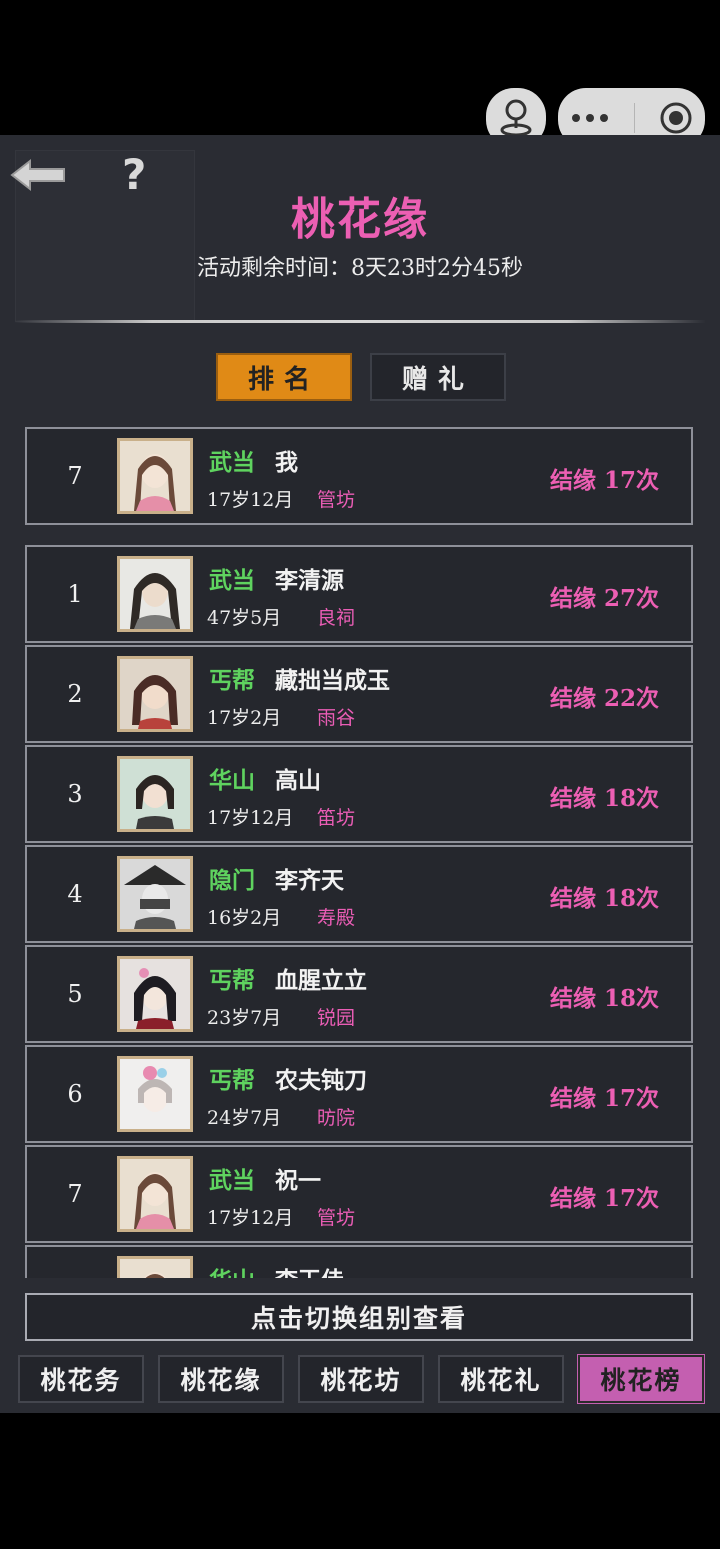 Image resolution: width=720 pixels, height=1549 pixels. Describe the element at coordinates (286, 462) in the screenshot. I see `player-name: 我` at that location.